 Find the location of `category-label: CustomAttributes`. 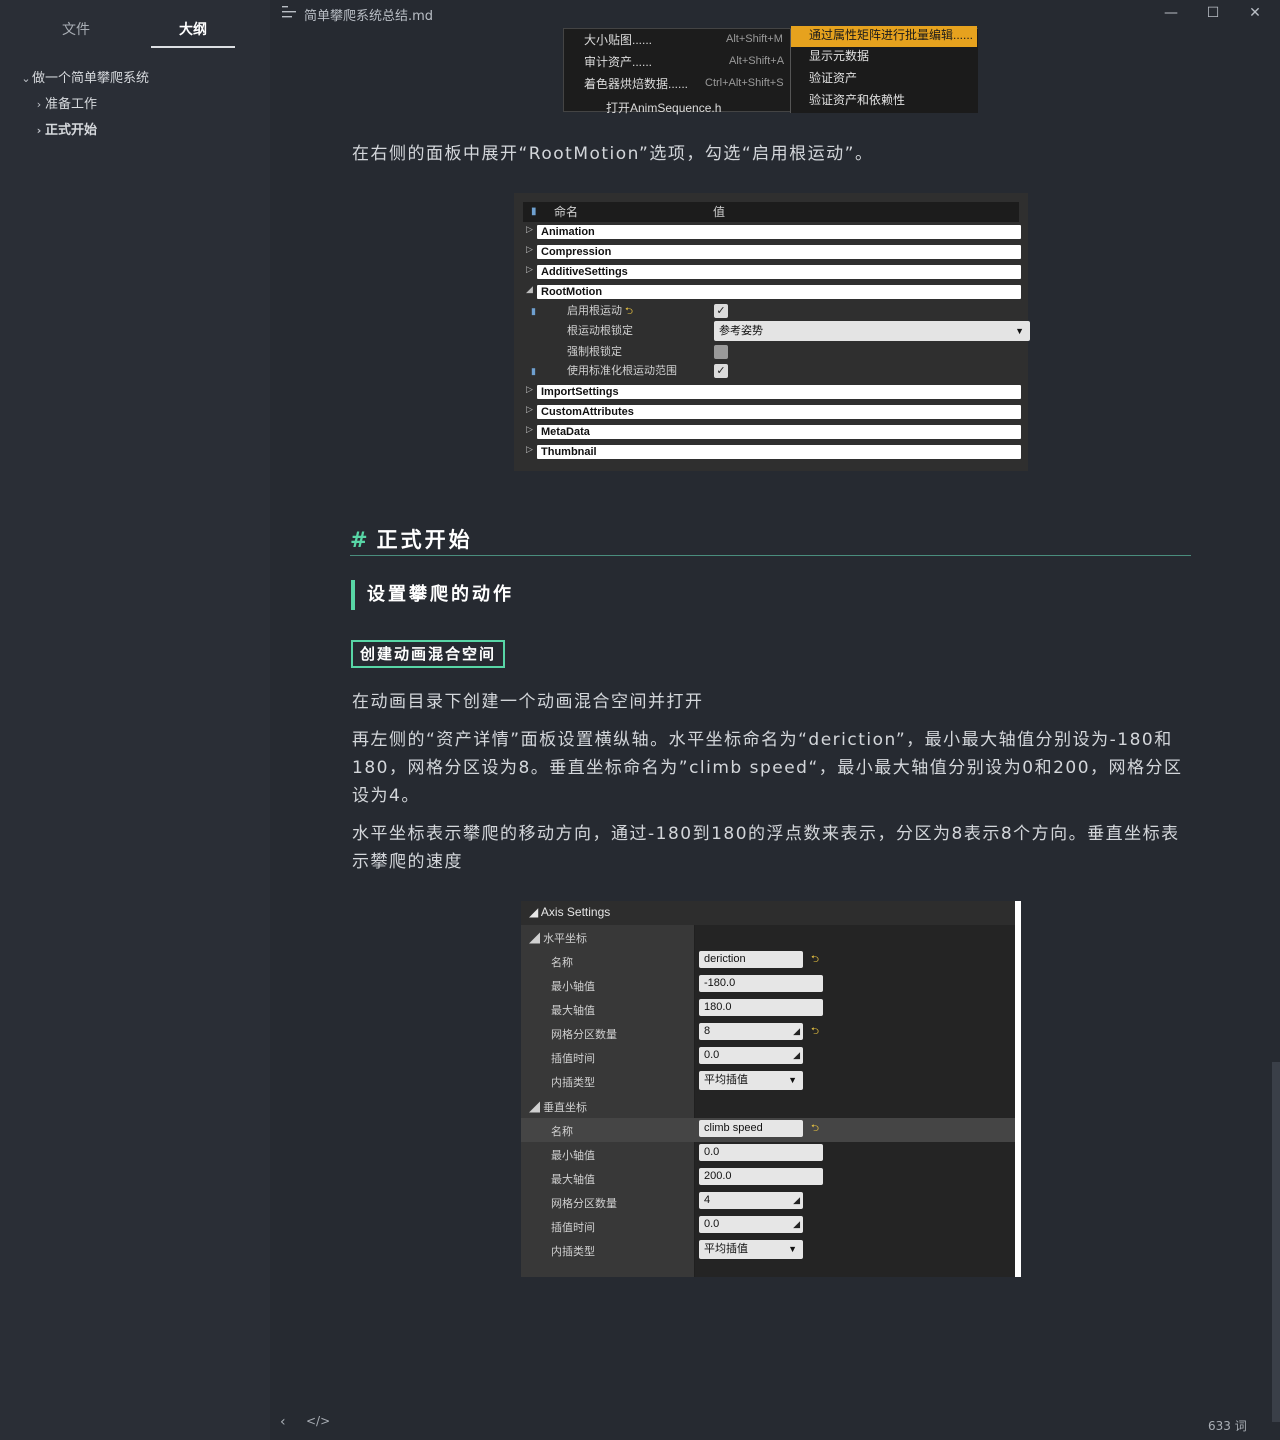

category-label: CustomAttributes is located at coordinates (779, 412).